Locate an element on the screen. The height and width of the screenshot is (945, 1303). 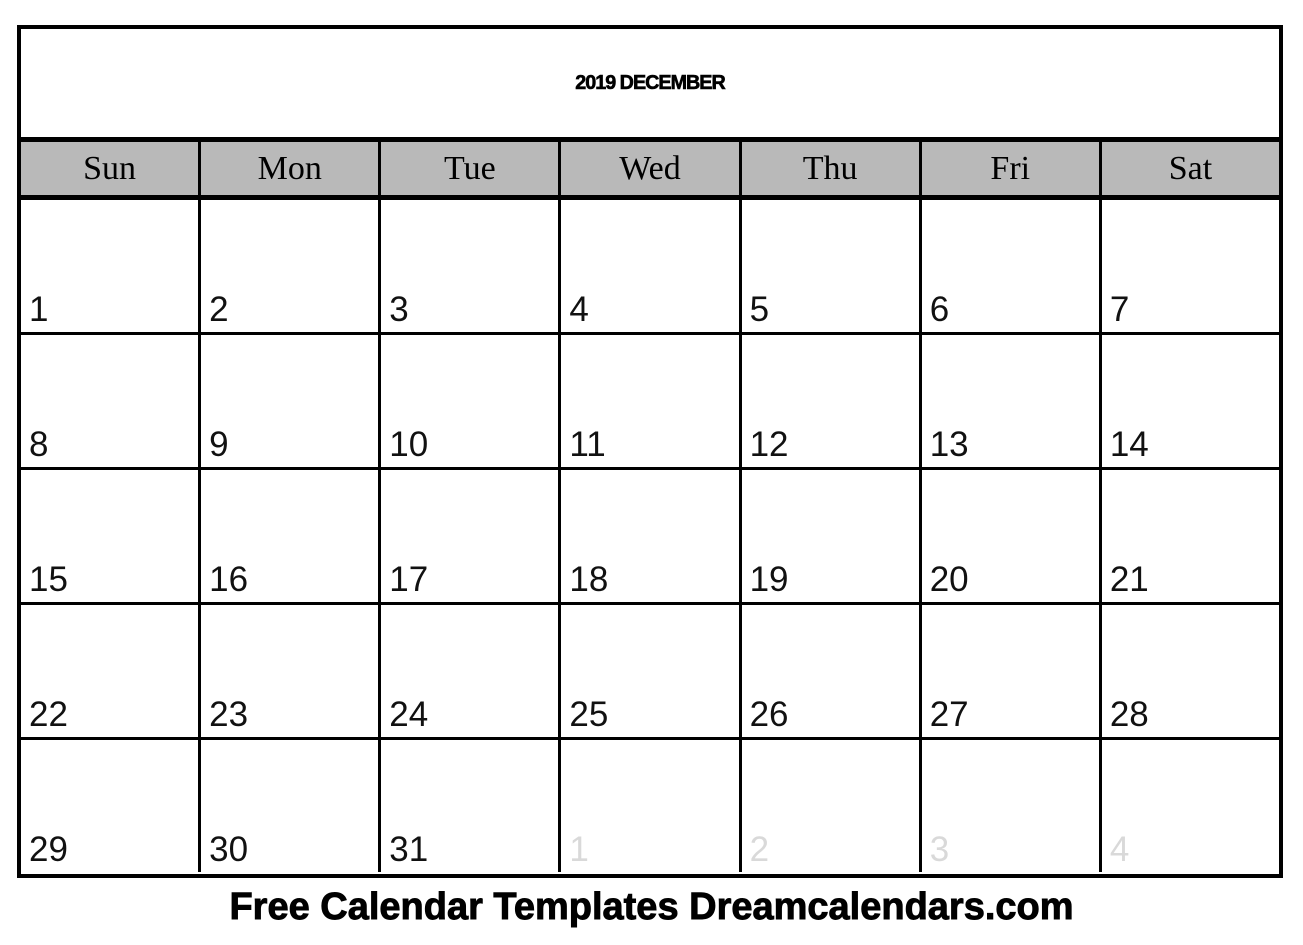
day-number: 31 is located at coordinates (409, 849).